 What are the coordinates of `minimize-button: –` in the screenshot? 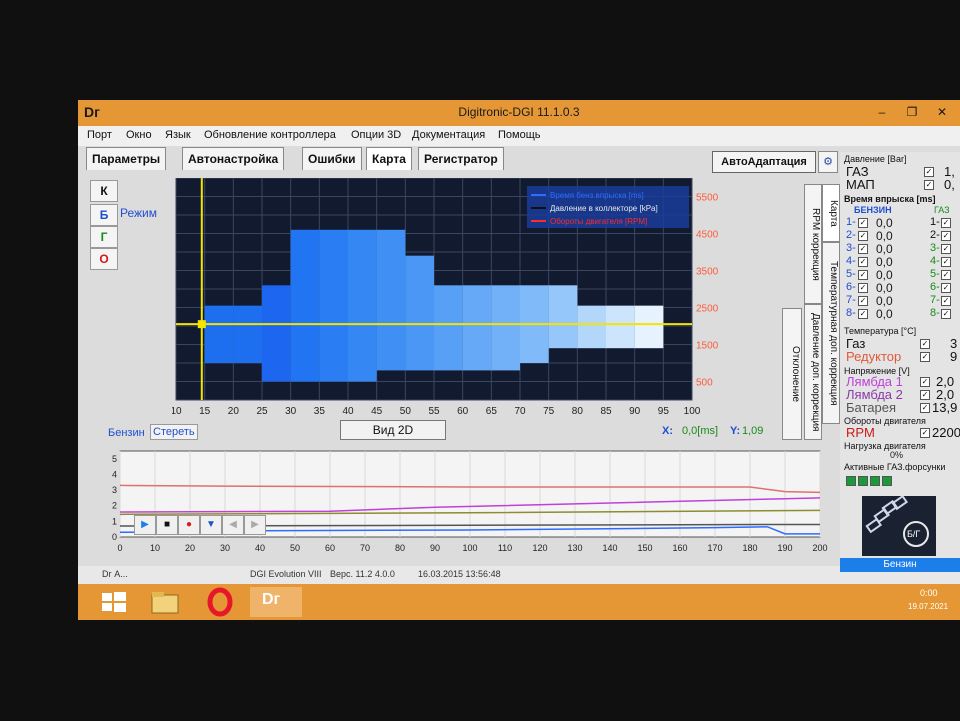 It's located at (882, 112).